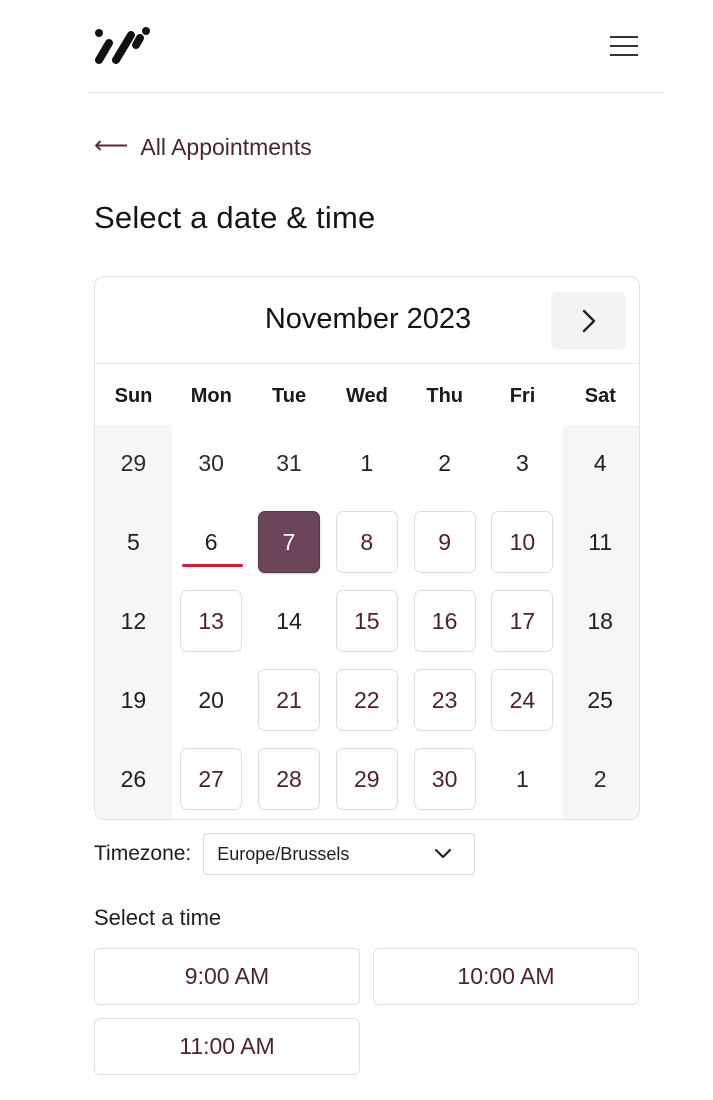  Describe the element at coordinates (522, 621) in the screenshot. I see `calendar-day: 17` at that location.